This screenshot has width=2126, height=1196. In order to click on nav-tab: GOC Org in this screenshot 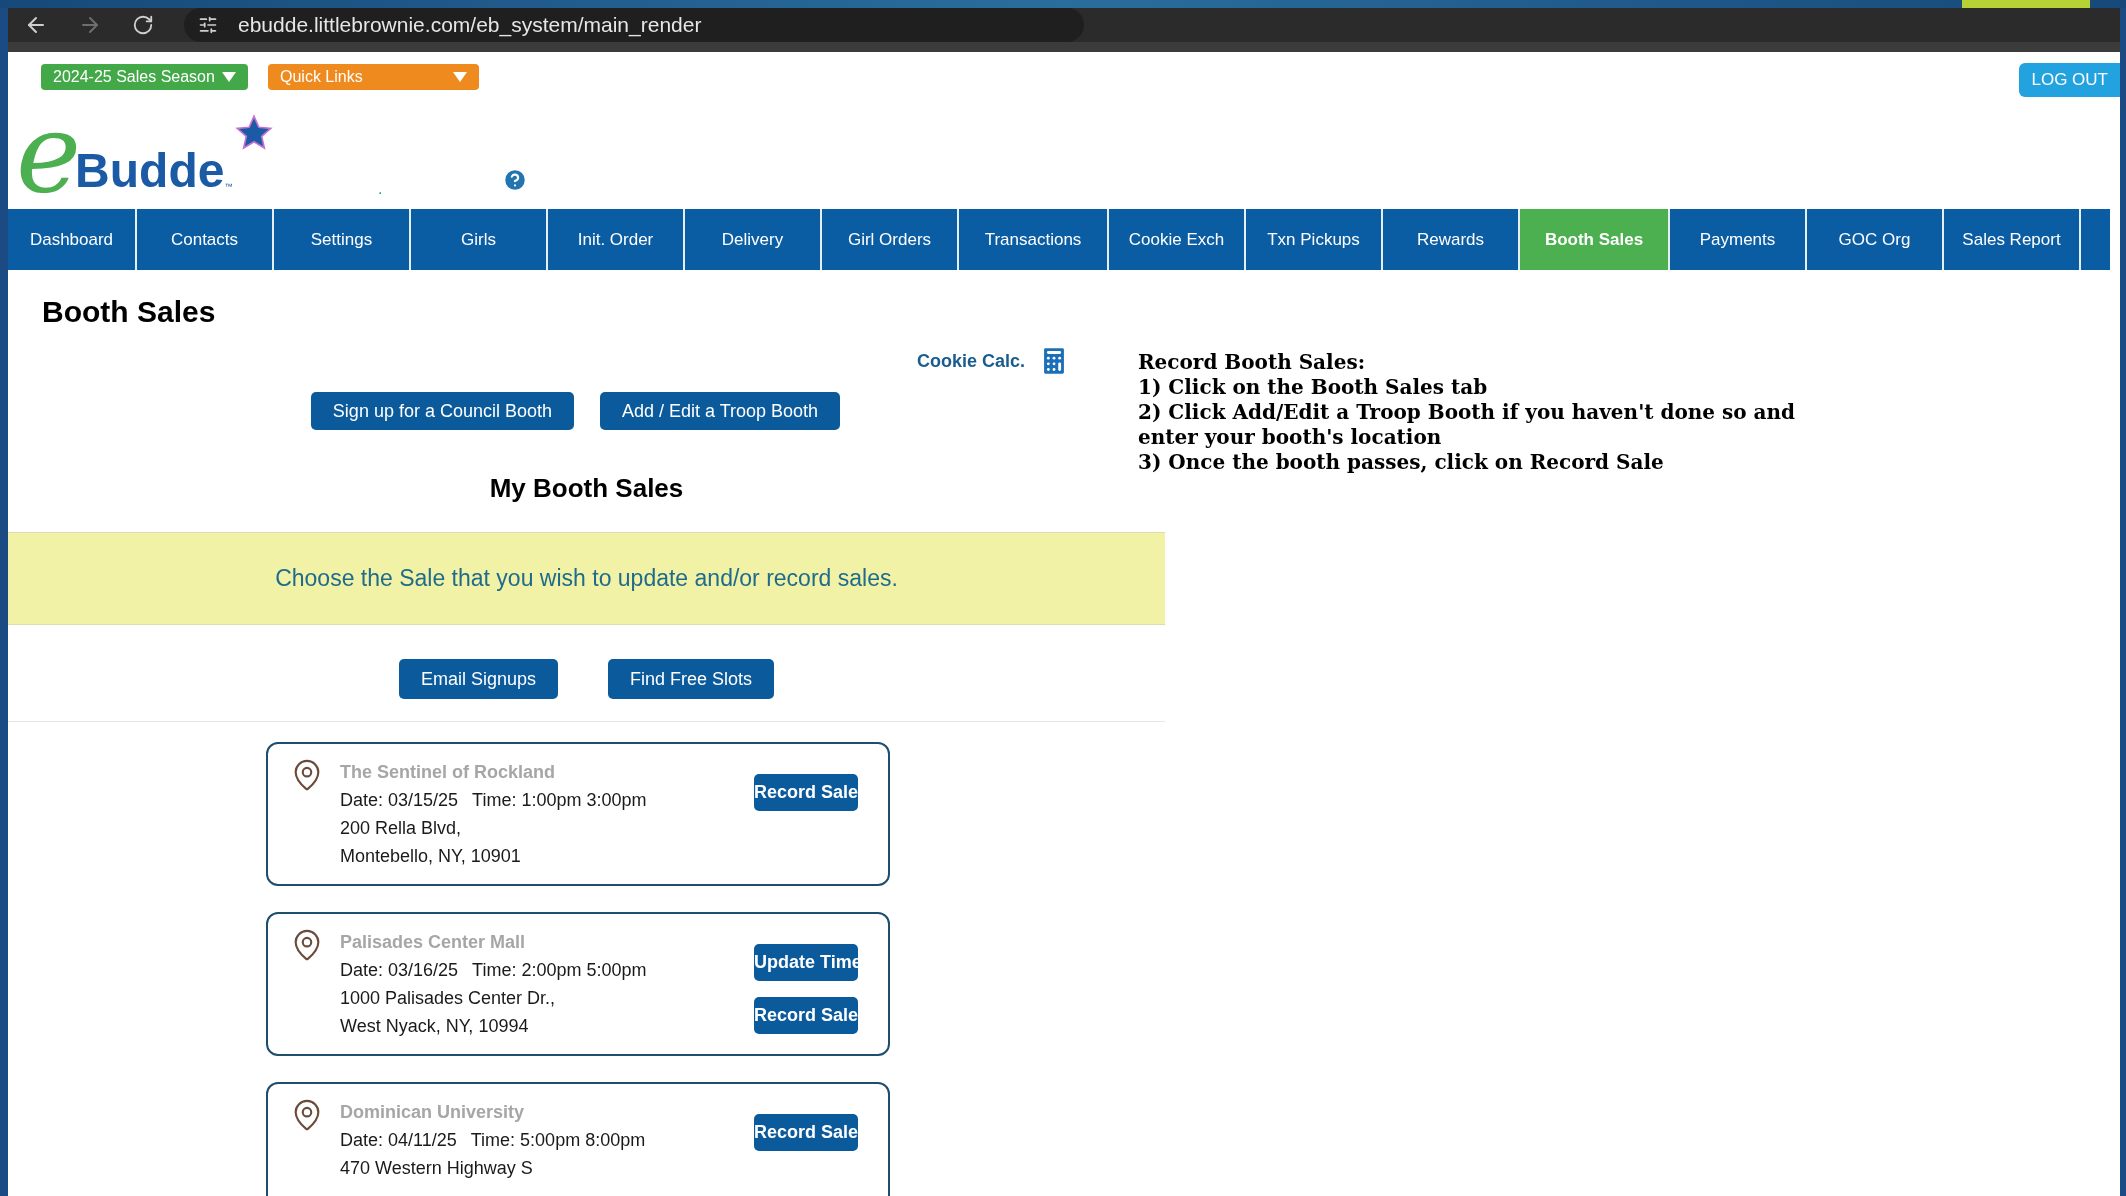, I will do `click(1875, 239)`.